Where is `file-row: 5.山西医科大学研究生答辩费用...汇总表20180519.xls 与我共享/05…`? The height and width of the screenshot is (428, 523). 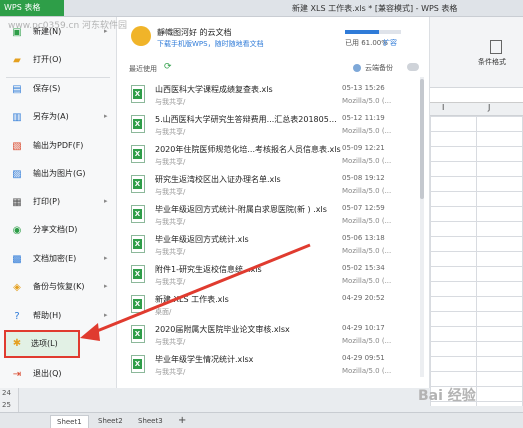 file-row: 5.山西医科大学研究生答辩费用...汇总表20180519.xls 与我共享/05… is located at coordinates (273, 126).